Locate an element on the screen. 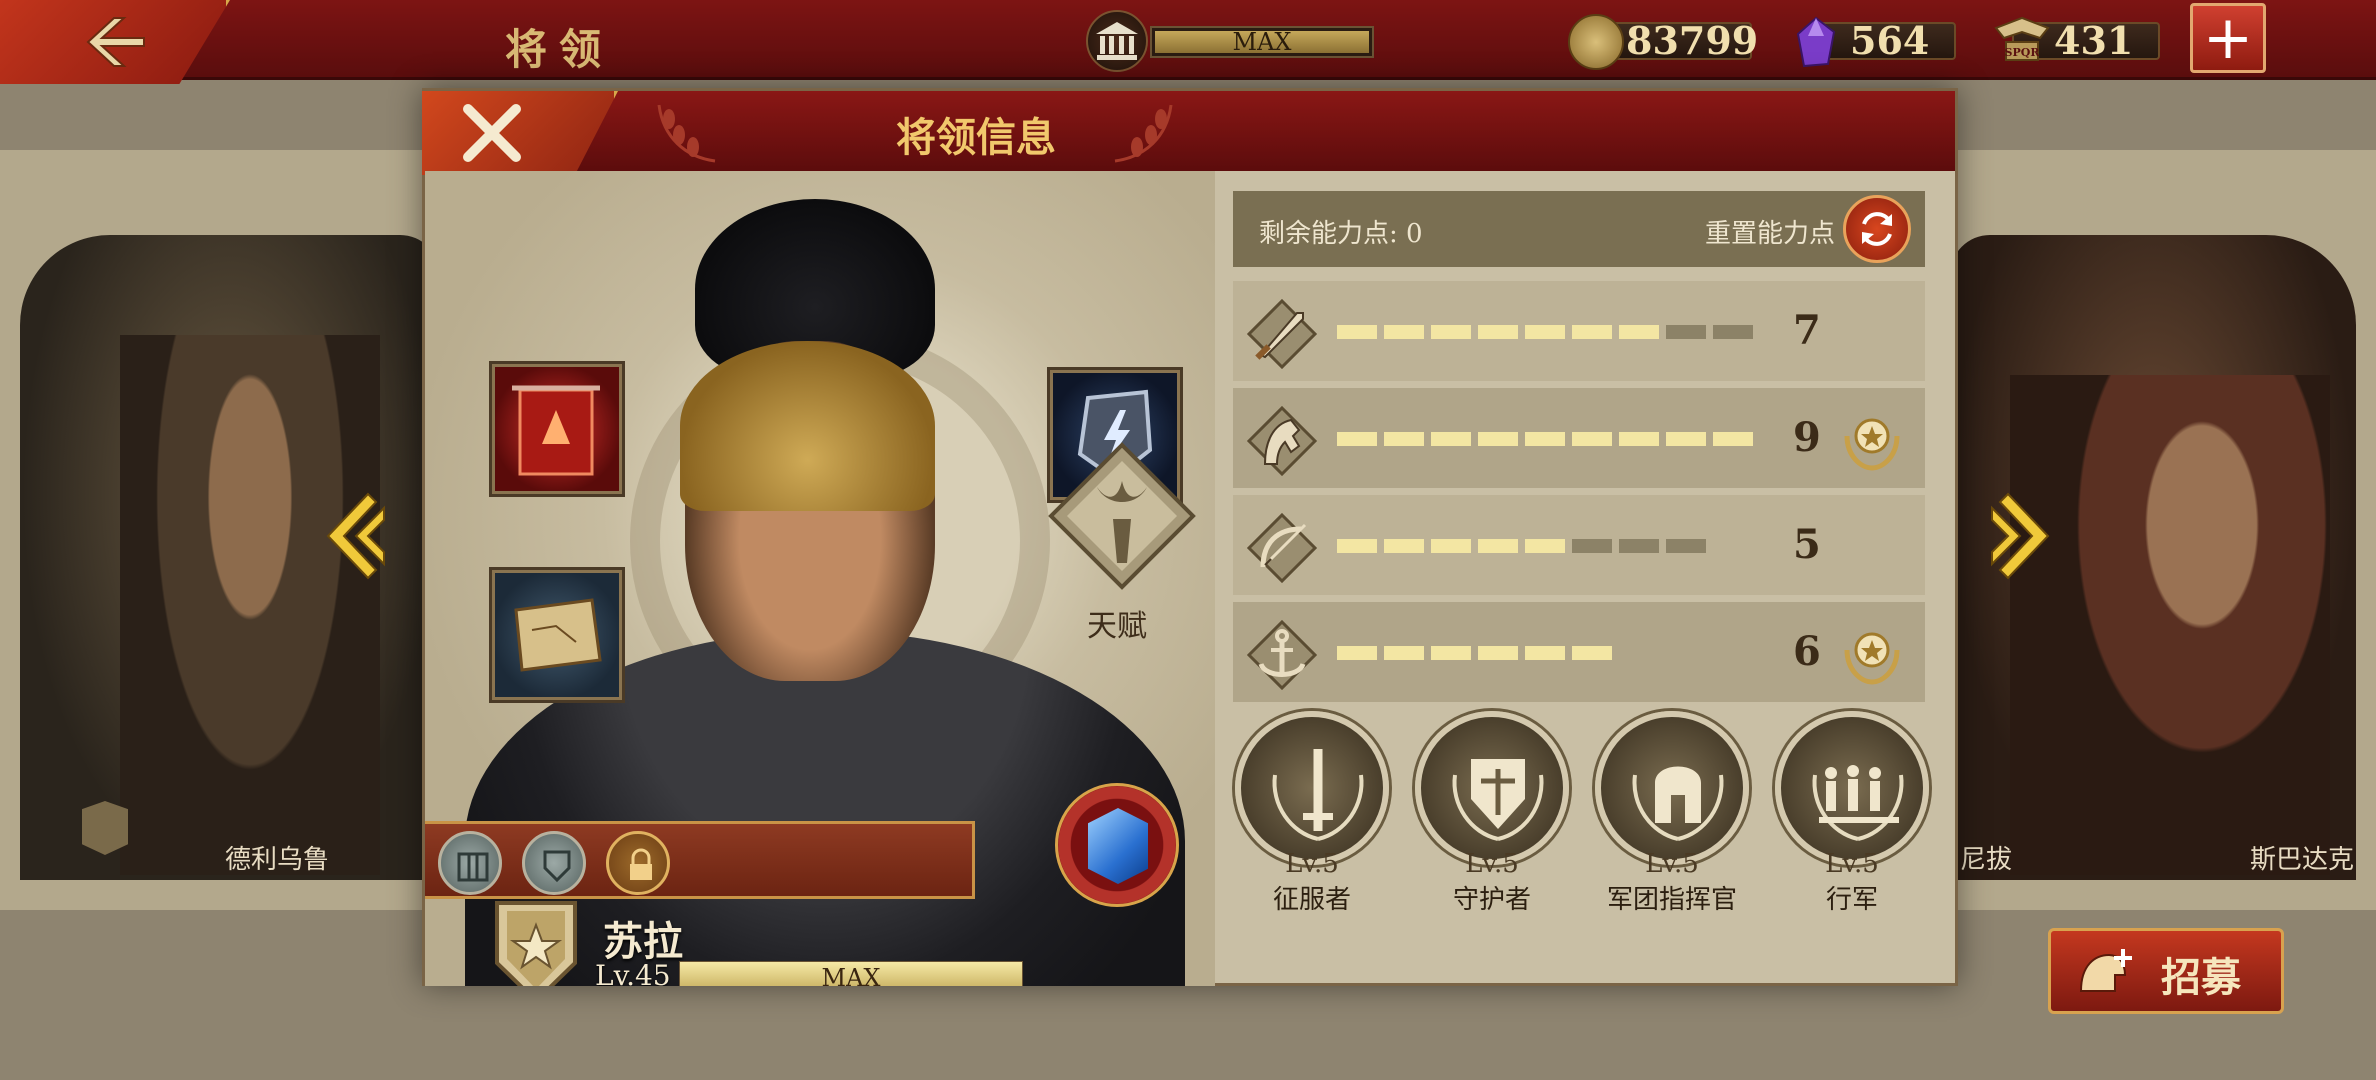  sword-icon is located at coordinates (1282, 334).